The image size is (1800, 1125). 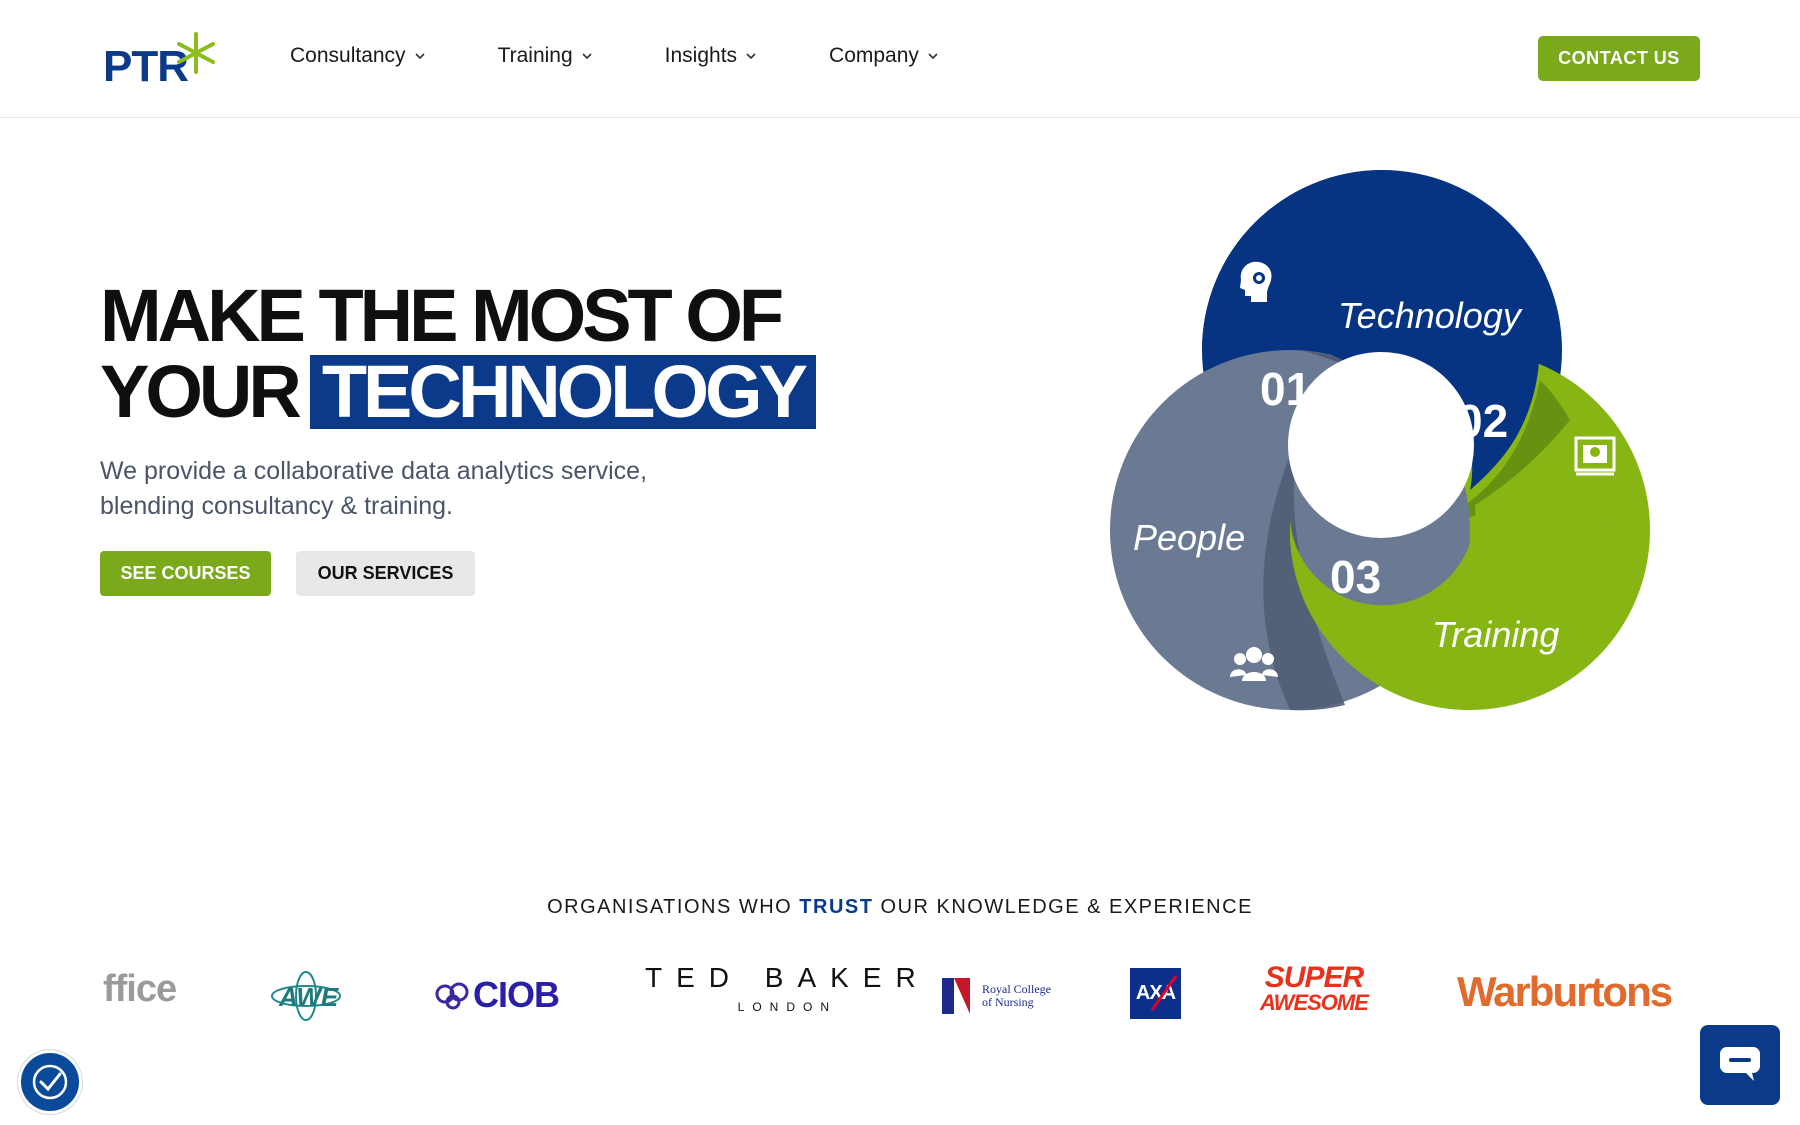 What do you see at coordinates (185, 573) in the screenshot?
I see `see-courses-button: SEE COURSES` at bounding box center [185, 573].